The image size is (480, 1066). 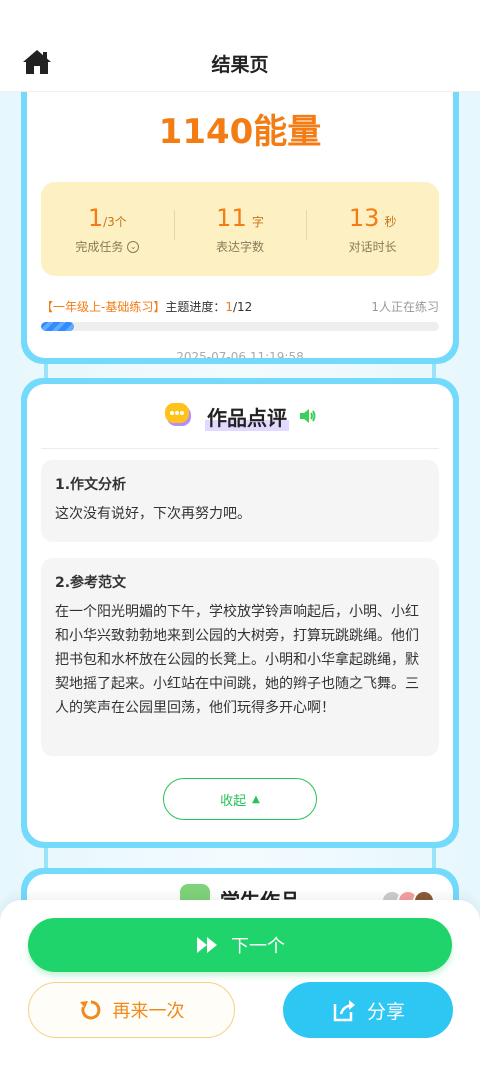 What do you see at coordinates (405, 307) in the screenshot?
I see `practice-count: 1人正在练习` at bounding box center [405, 307].